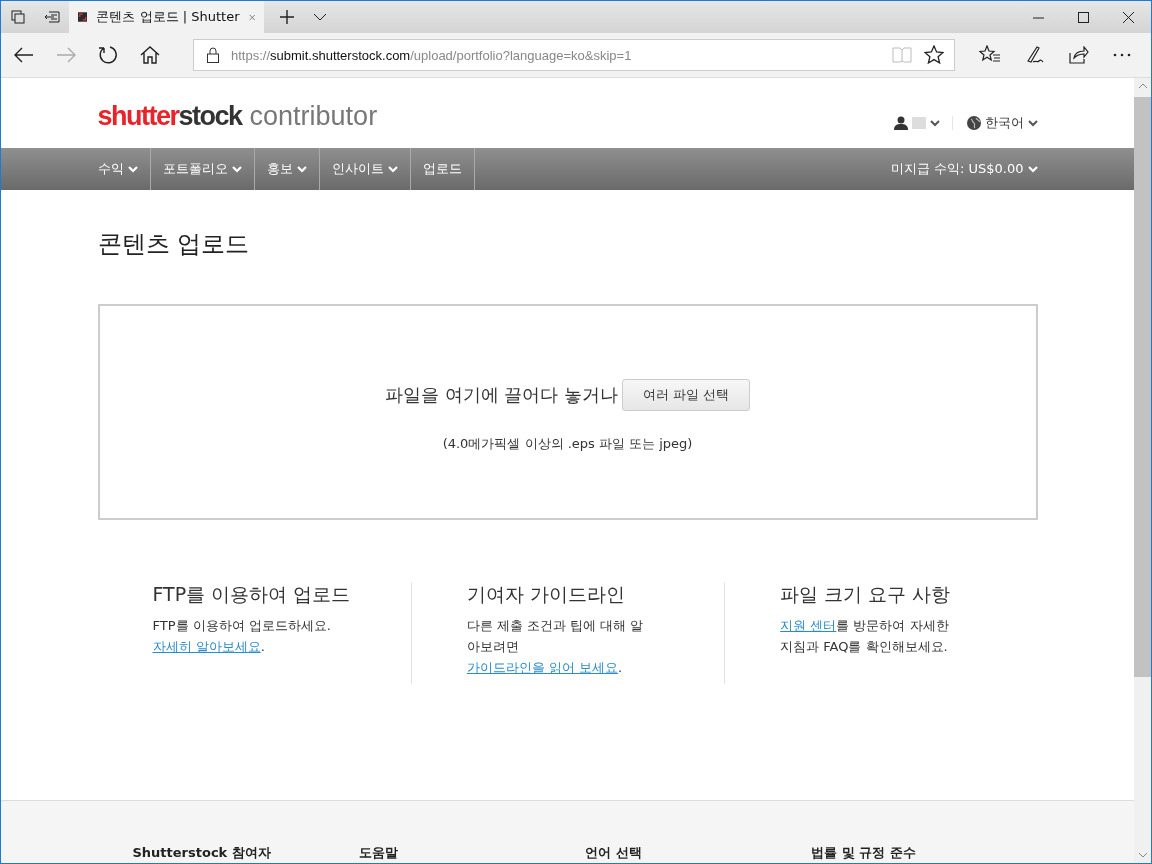 The image size is (1152, 864). What do you see at coordinates (378, 853) in the screenshot?
I see `footer-heading: 도움말` at bounding box center [378, 853].